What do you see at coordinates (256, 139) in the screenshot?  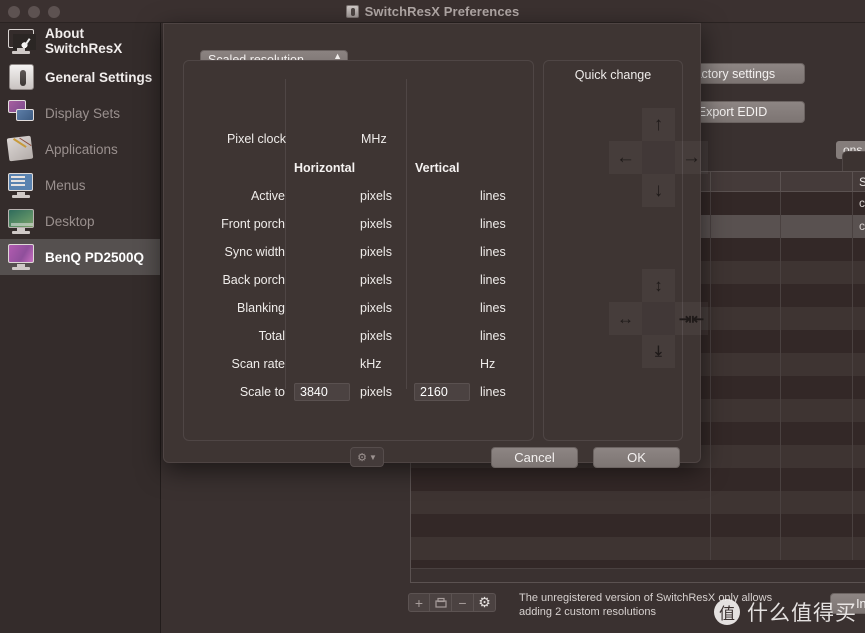 I see `pixel-clock-label: Pixel clock` at bounding box center [256, 139].